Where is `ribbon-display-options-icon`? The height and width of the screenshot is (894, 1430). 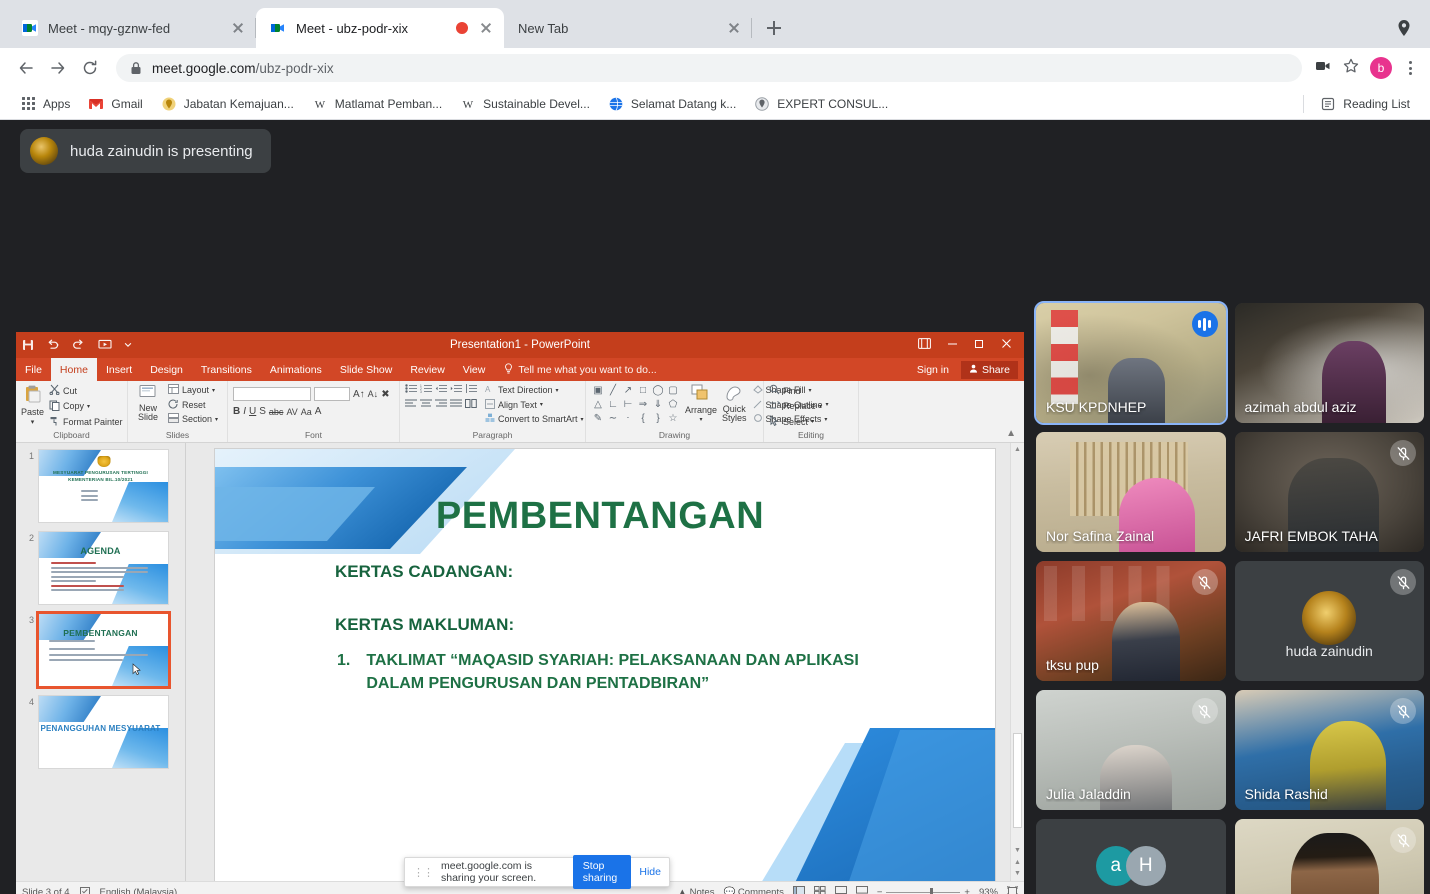
ribbon-display-options-icon is located at coordinates (924, 345).